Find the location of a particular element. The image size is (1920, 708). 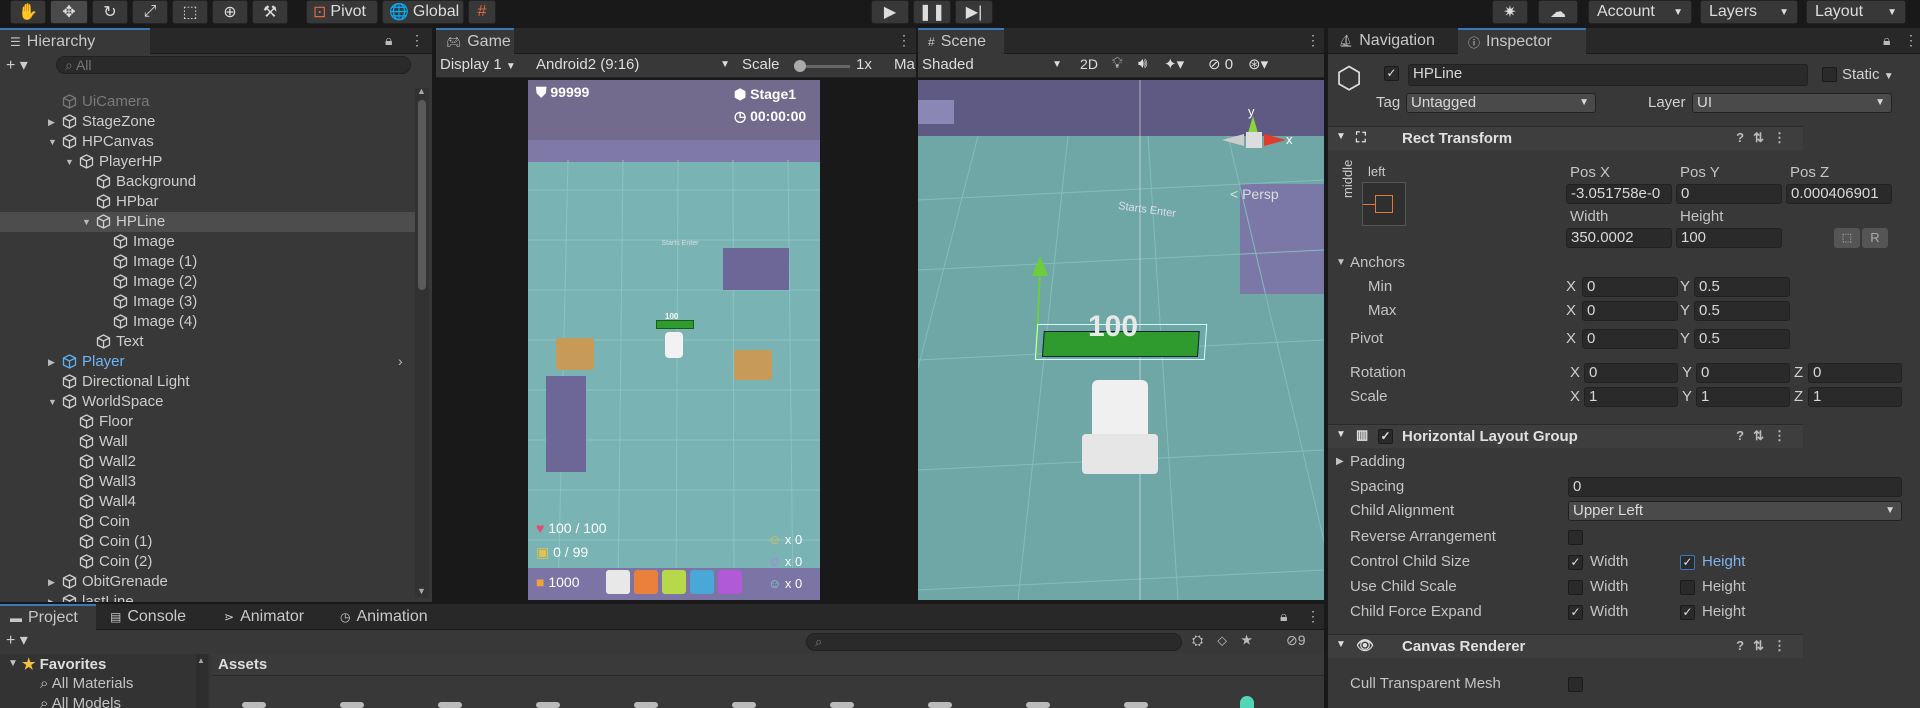

shading-dropdown: Shaded ▼ is located at coordinates (994, 66).